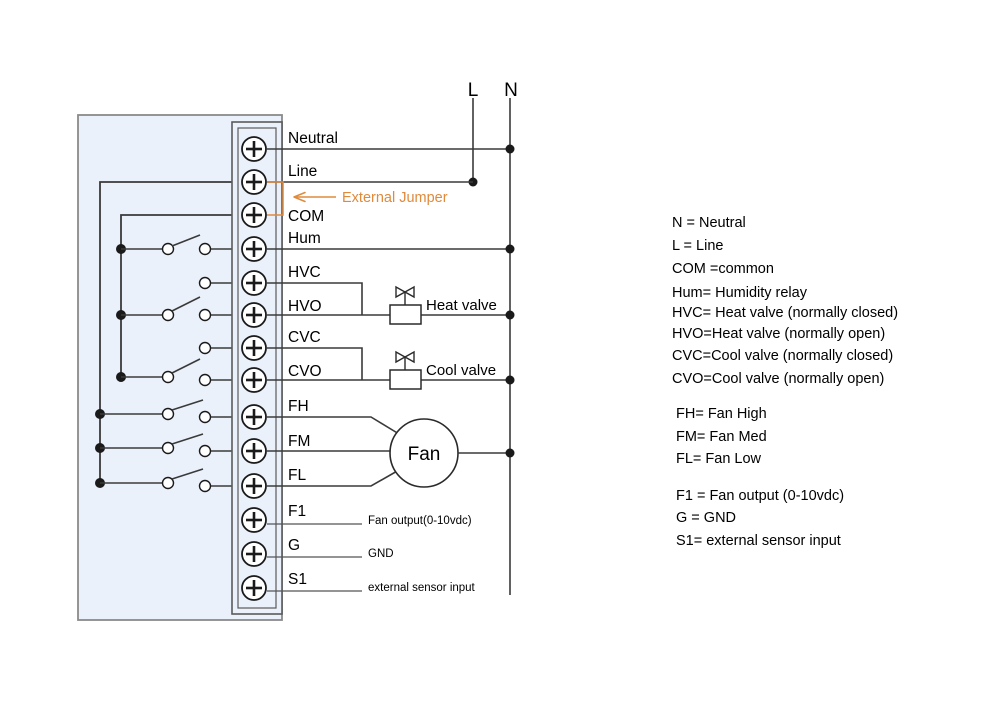 Image resolution: width=1000 pixels, height=705 pixels. Describe the element at coordinates (473, 90) in the screenshot. I see `mains-label-line: L` at that location.